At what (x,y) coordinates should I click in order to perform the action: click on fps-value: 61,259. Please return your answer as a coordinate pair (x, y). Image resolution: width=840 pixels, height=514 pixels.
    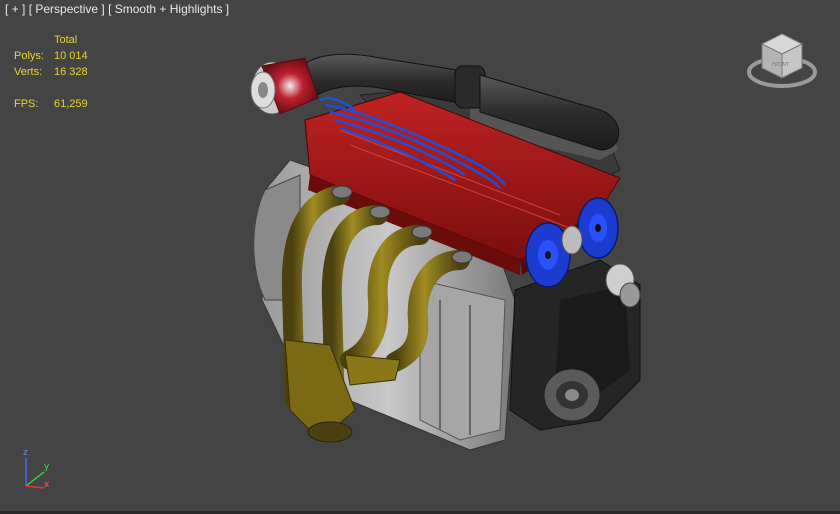
    Looking at the image, I should click on (71, 104).